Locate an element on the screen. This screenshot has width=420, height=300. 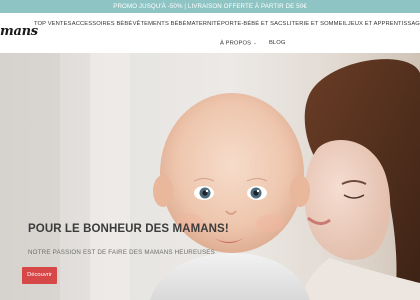
nav-item-maternite: MATERNITÉ is located at coordinates (204, 24).